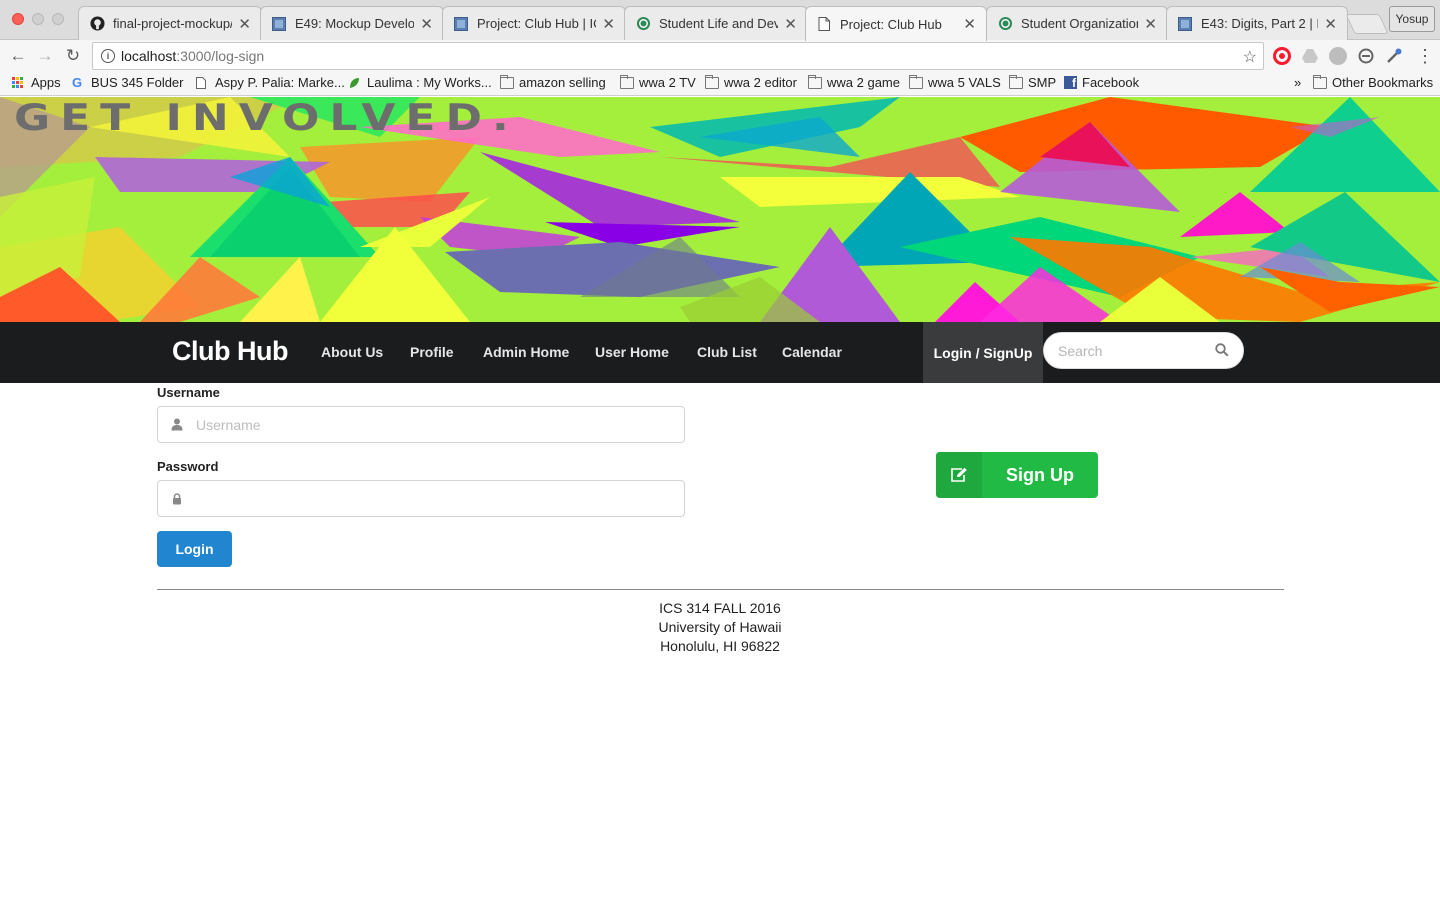  What do you see at coordinates (36, 82) in the screenshot?
I see `bookmark-apps: Apps` at bounding box center [36, 82].